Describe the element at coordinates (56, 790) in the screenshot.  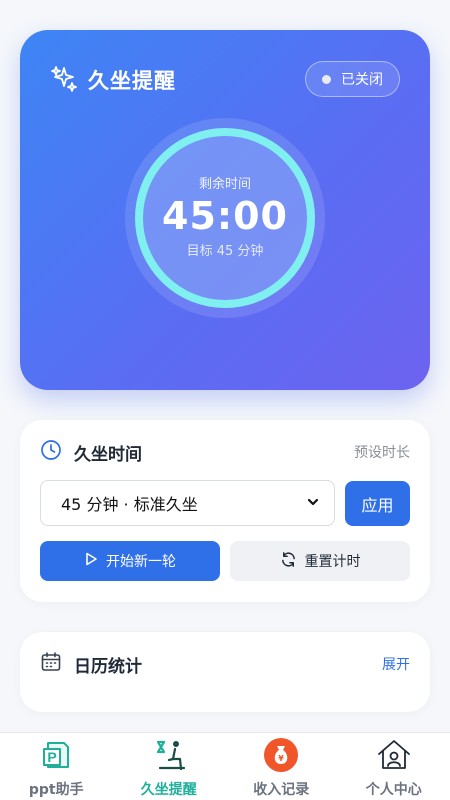
I see `tab-label: ppt助手` at that location.